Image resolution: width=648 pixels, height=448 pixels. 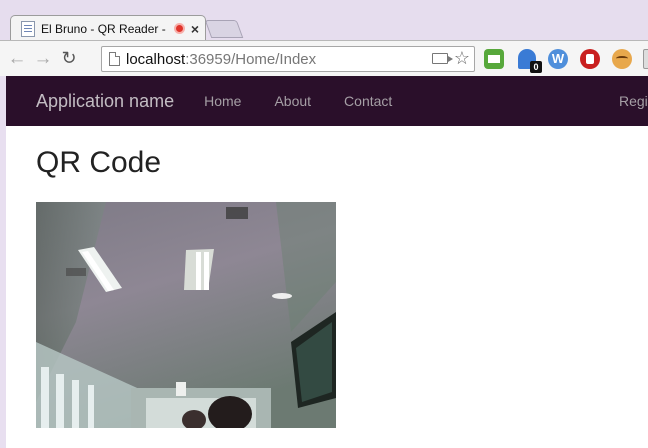 What do you see at coordinates (536, 67) in the screenshot?
I see `extension-badge: 0` at bounding box center [536, 67].